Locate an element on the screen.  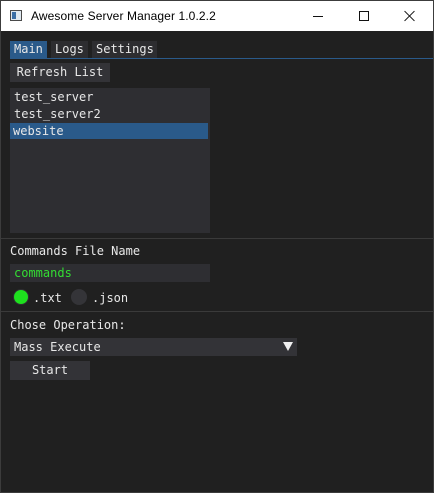
json-radio-button is located at coordinates (79, 297).